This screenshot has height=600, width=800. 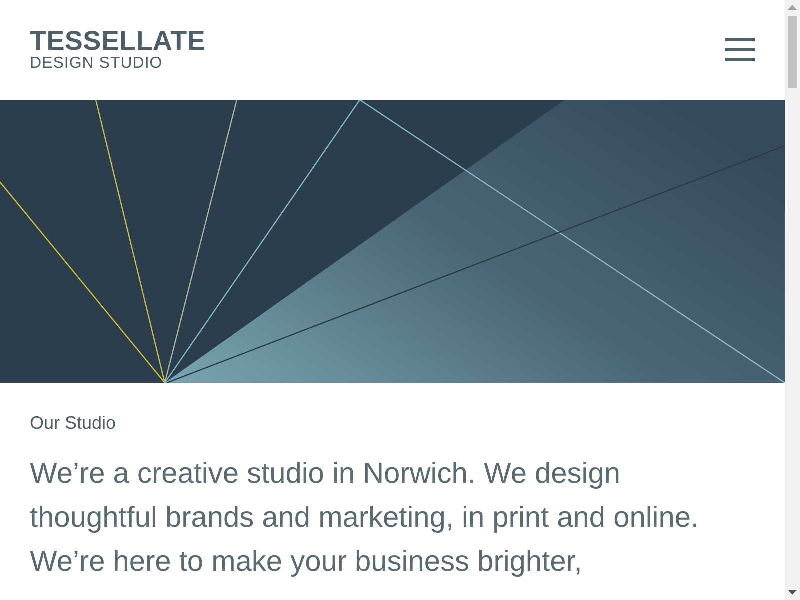 I want to click on scrollbar, so click(x=792, y=300).